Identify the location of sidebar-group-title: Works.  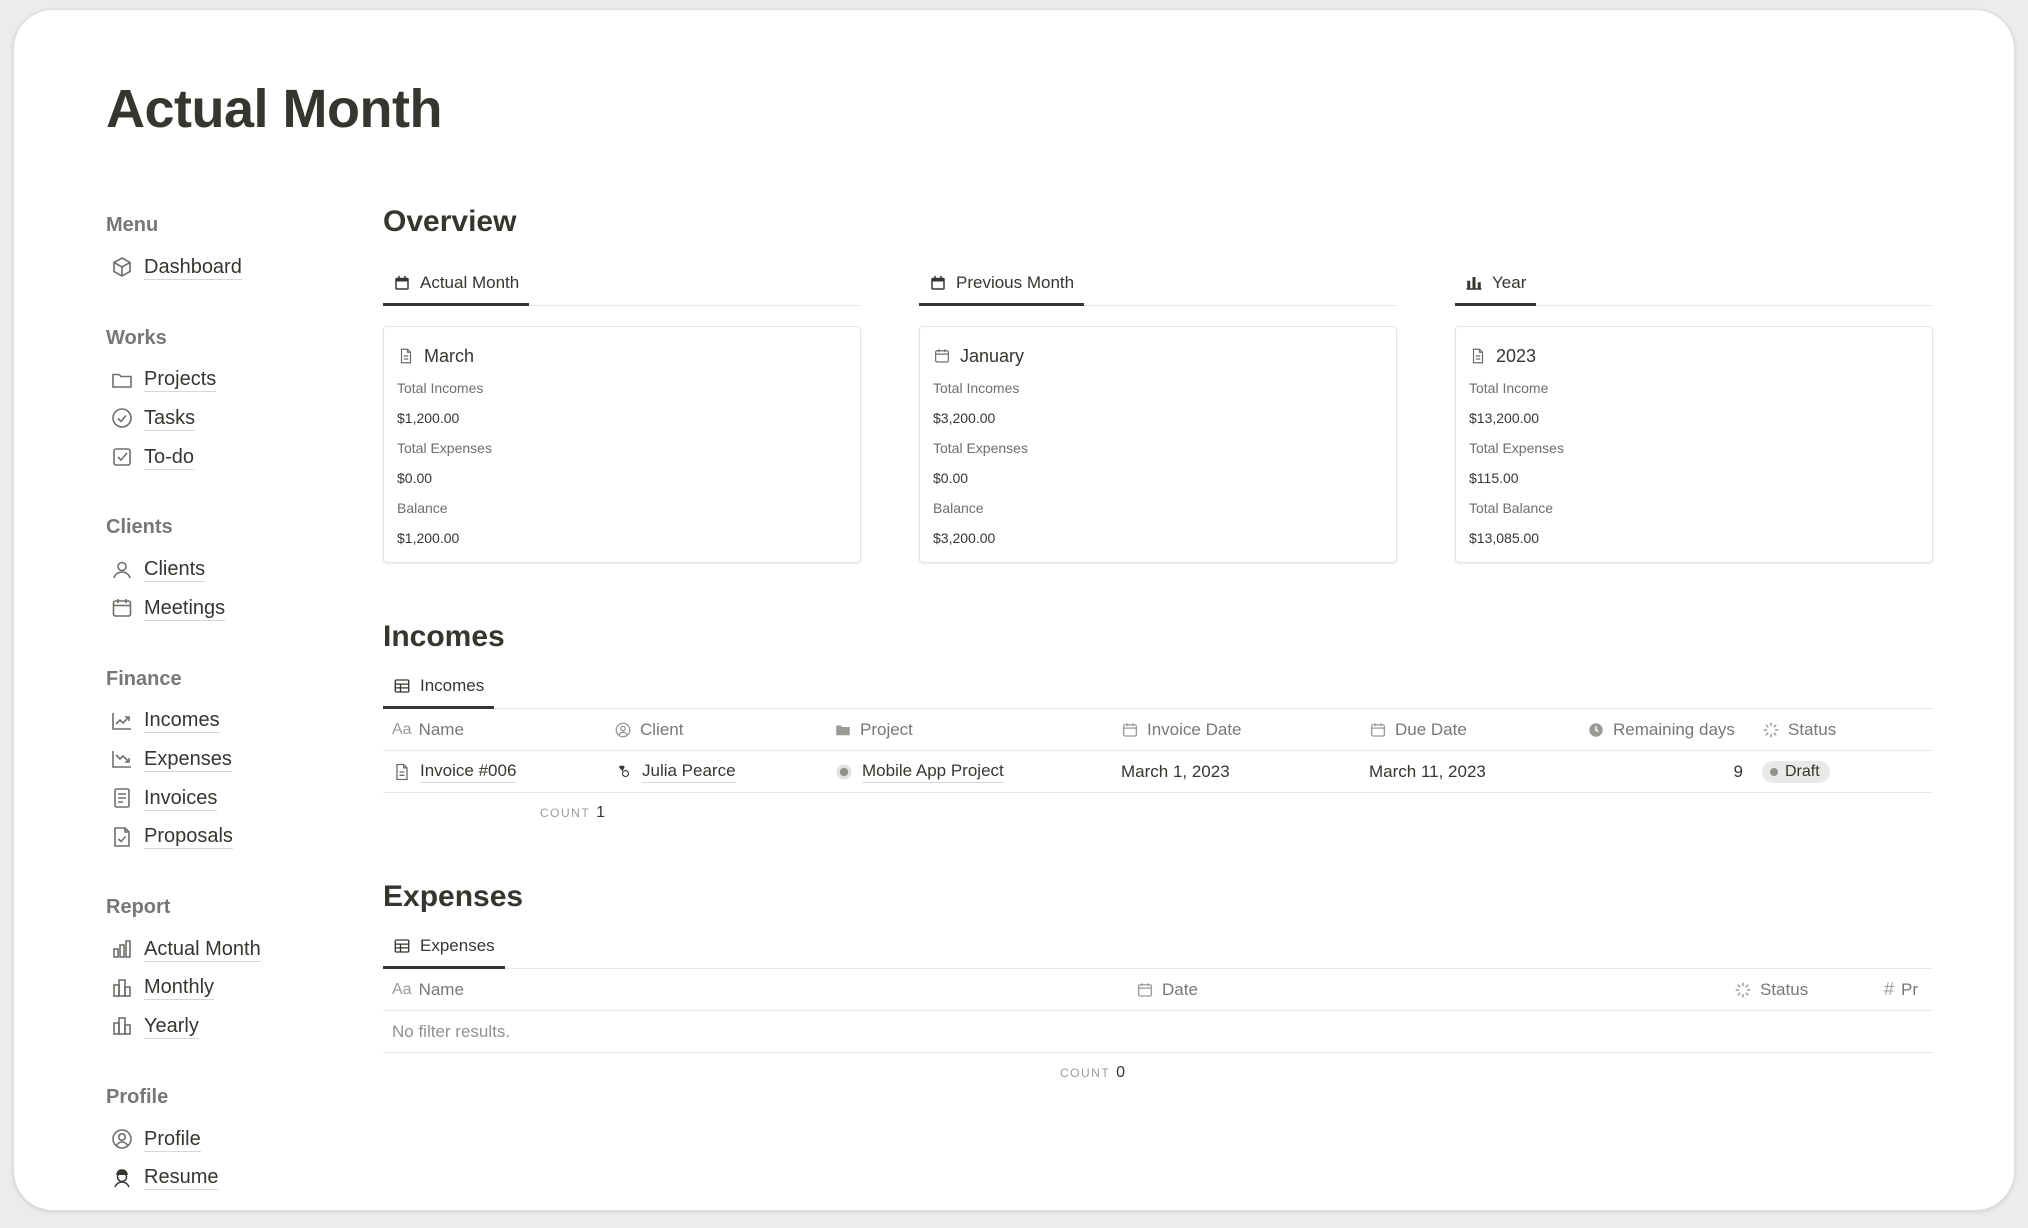
(136, 337).